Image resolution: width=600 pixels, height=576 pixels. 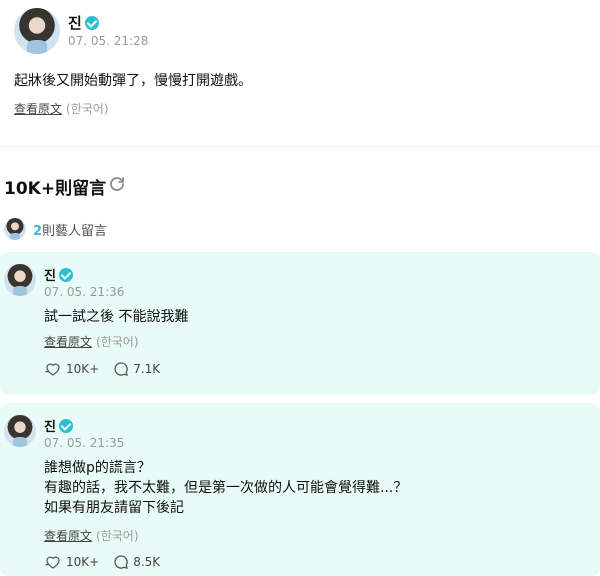 I want to click on post-translate-row: 查看原文 (한국어), so click(x=61, y=108).